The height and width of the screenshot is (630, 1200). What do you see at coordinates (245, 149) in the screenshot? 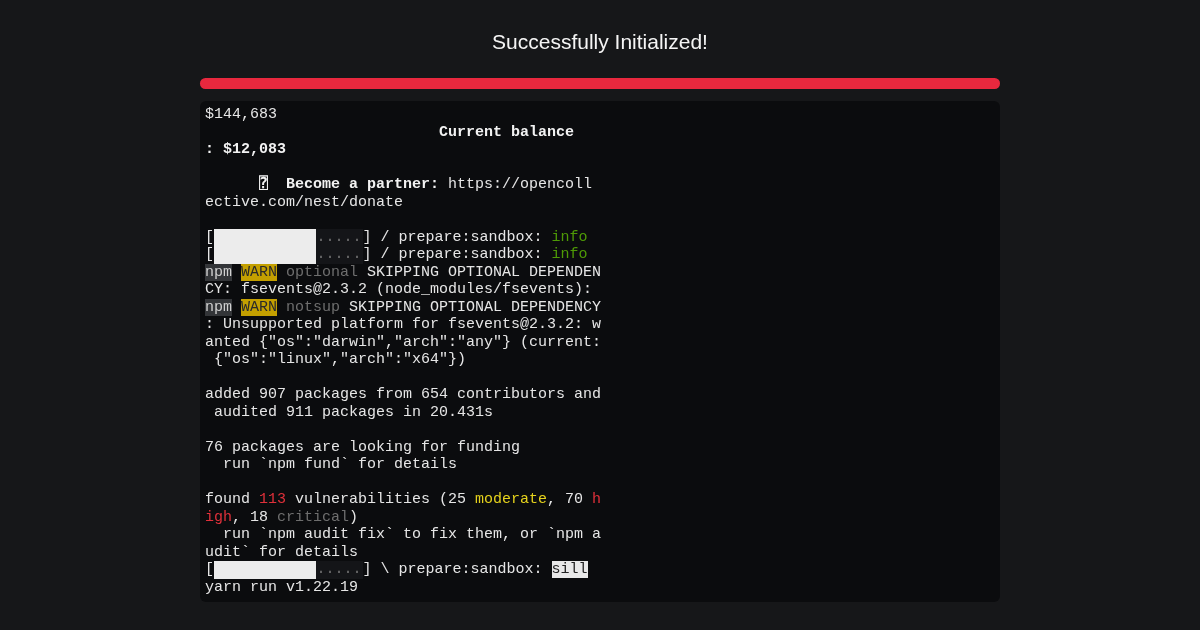
I see `terminal-text: : $12,083` at bounding box center [245, 149].